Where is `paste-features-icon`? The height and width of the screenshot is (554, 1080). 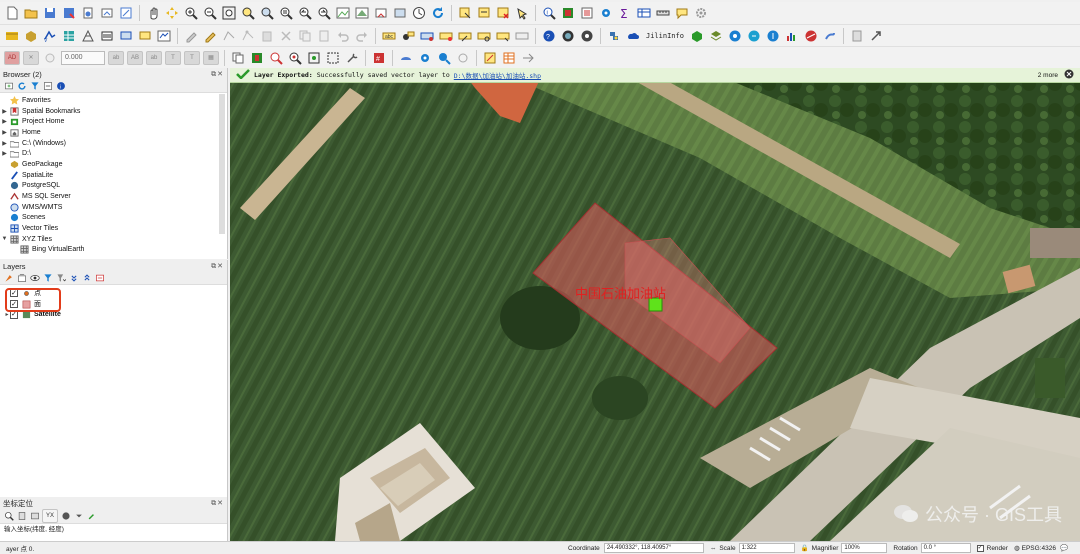
paste-features-icon is located at coordinates (324, 36).